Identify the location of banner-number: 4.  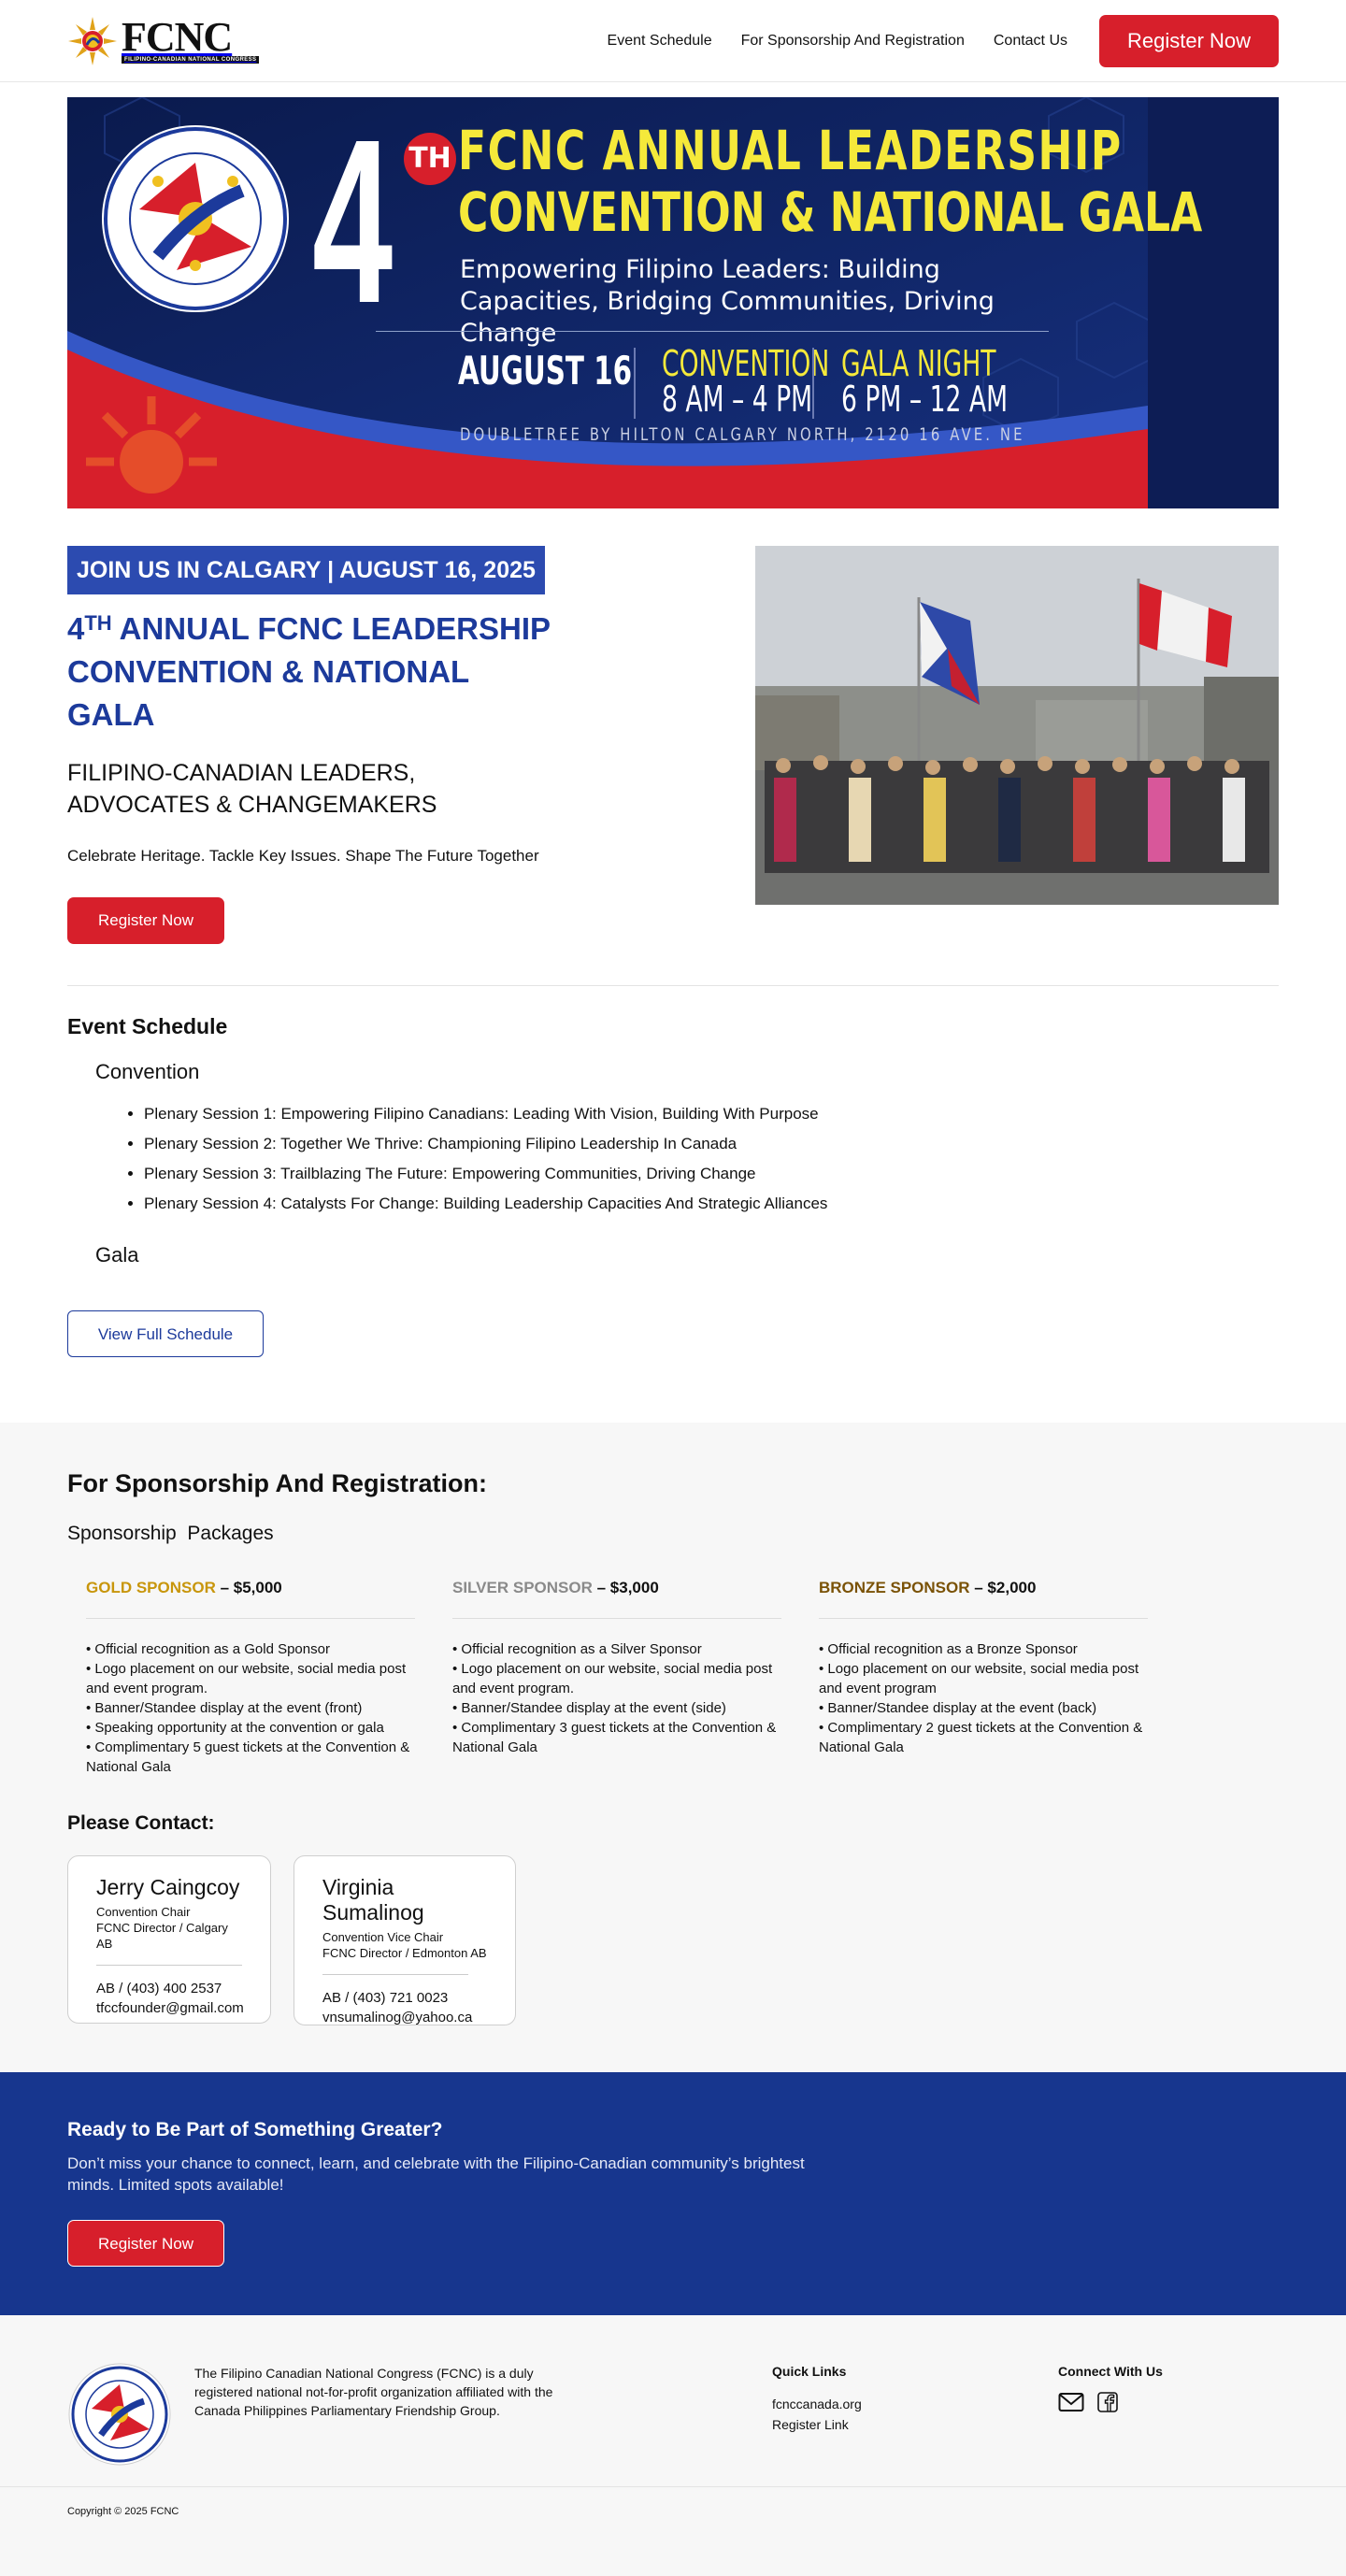
(353, 224).